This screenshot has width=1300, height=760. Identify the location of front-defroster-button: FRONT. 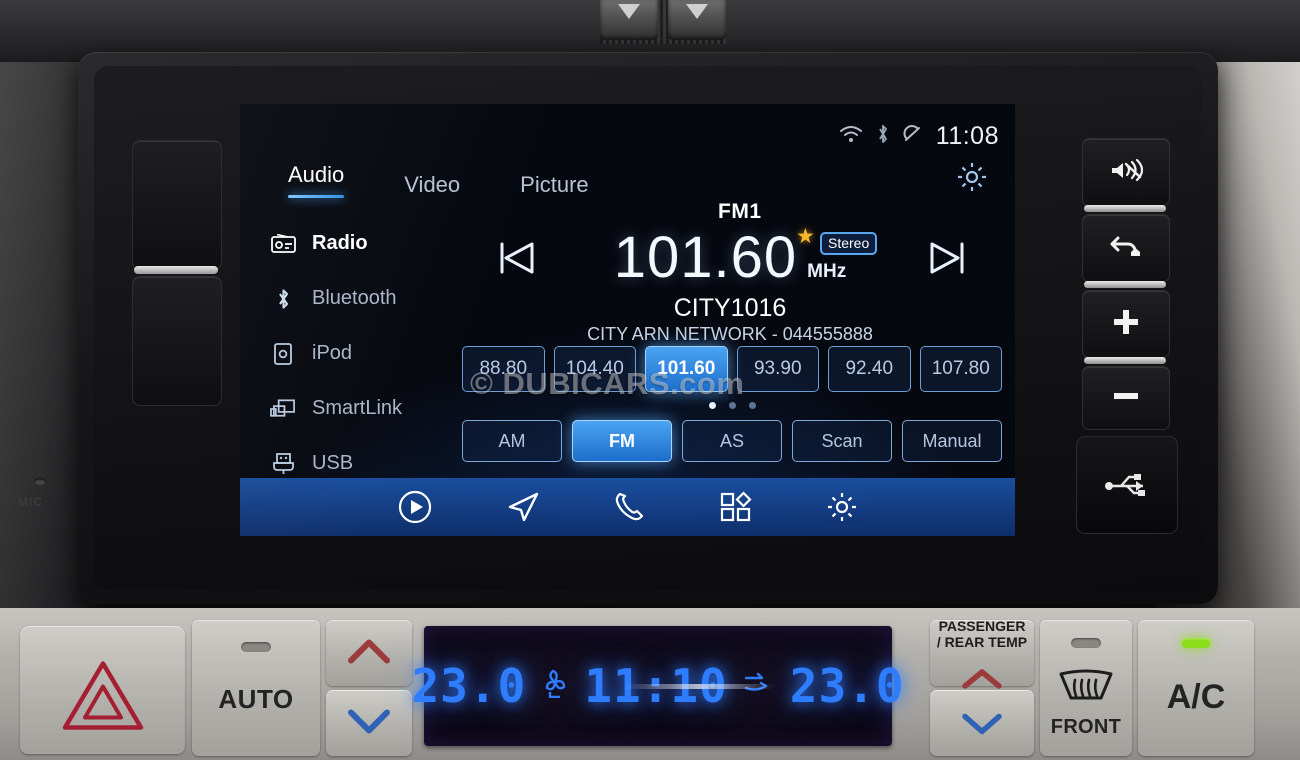
(1086, 688).